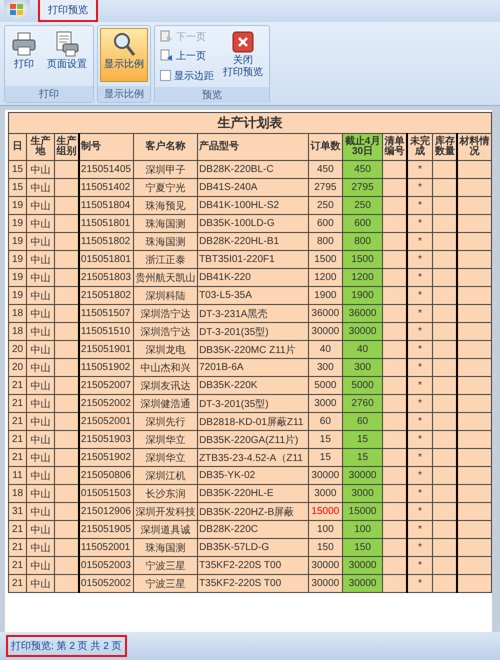 The width and height of the screenshot is (500, 660). Describe the element at coordinates (106, 529) in the screenshot. I see `code-cell: 215051905` at that location.